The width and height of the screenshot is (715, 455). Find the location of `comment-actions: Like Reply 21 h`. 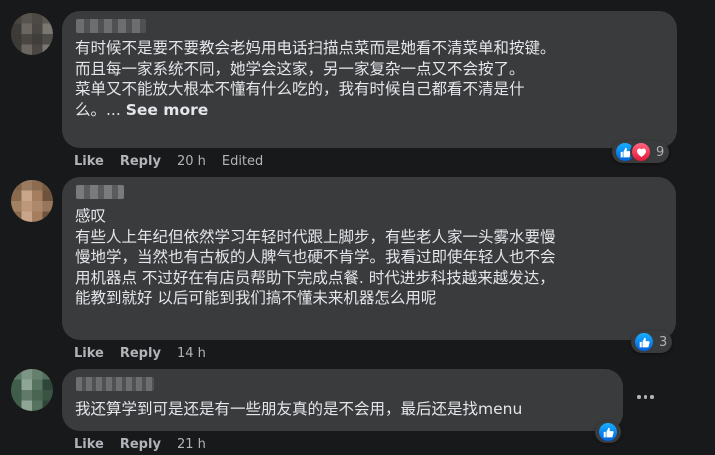

comment-actions: Like Reply 21 h is located at coordinates (148, 444).